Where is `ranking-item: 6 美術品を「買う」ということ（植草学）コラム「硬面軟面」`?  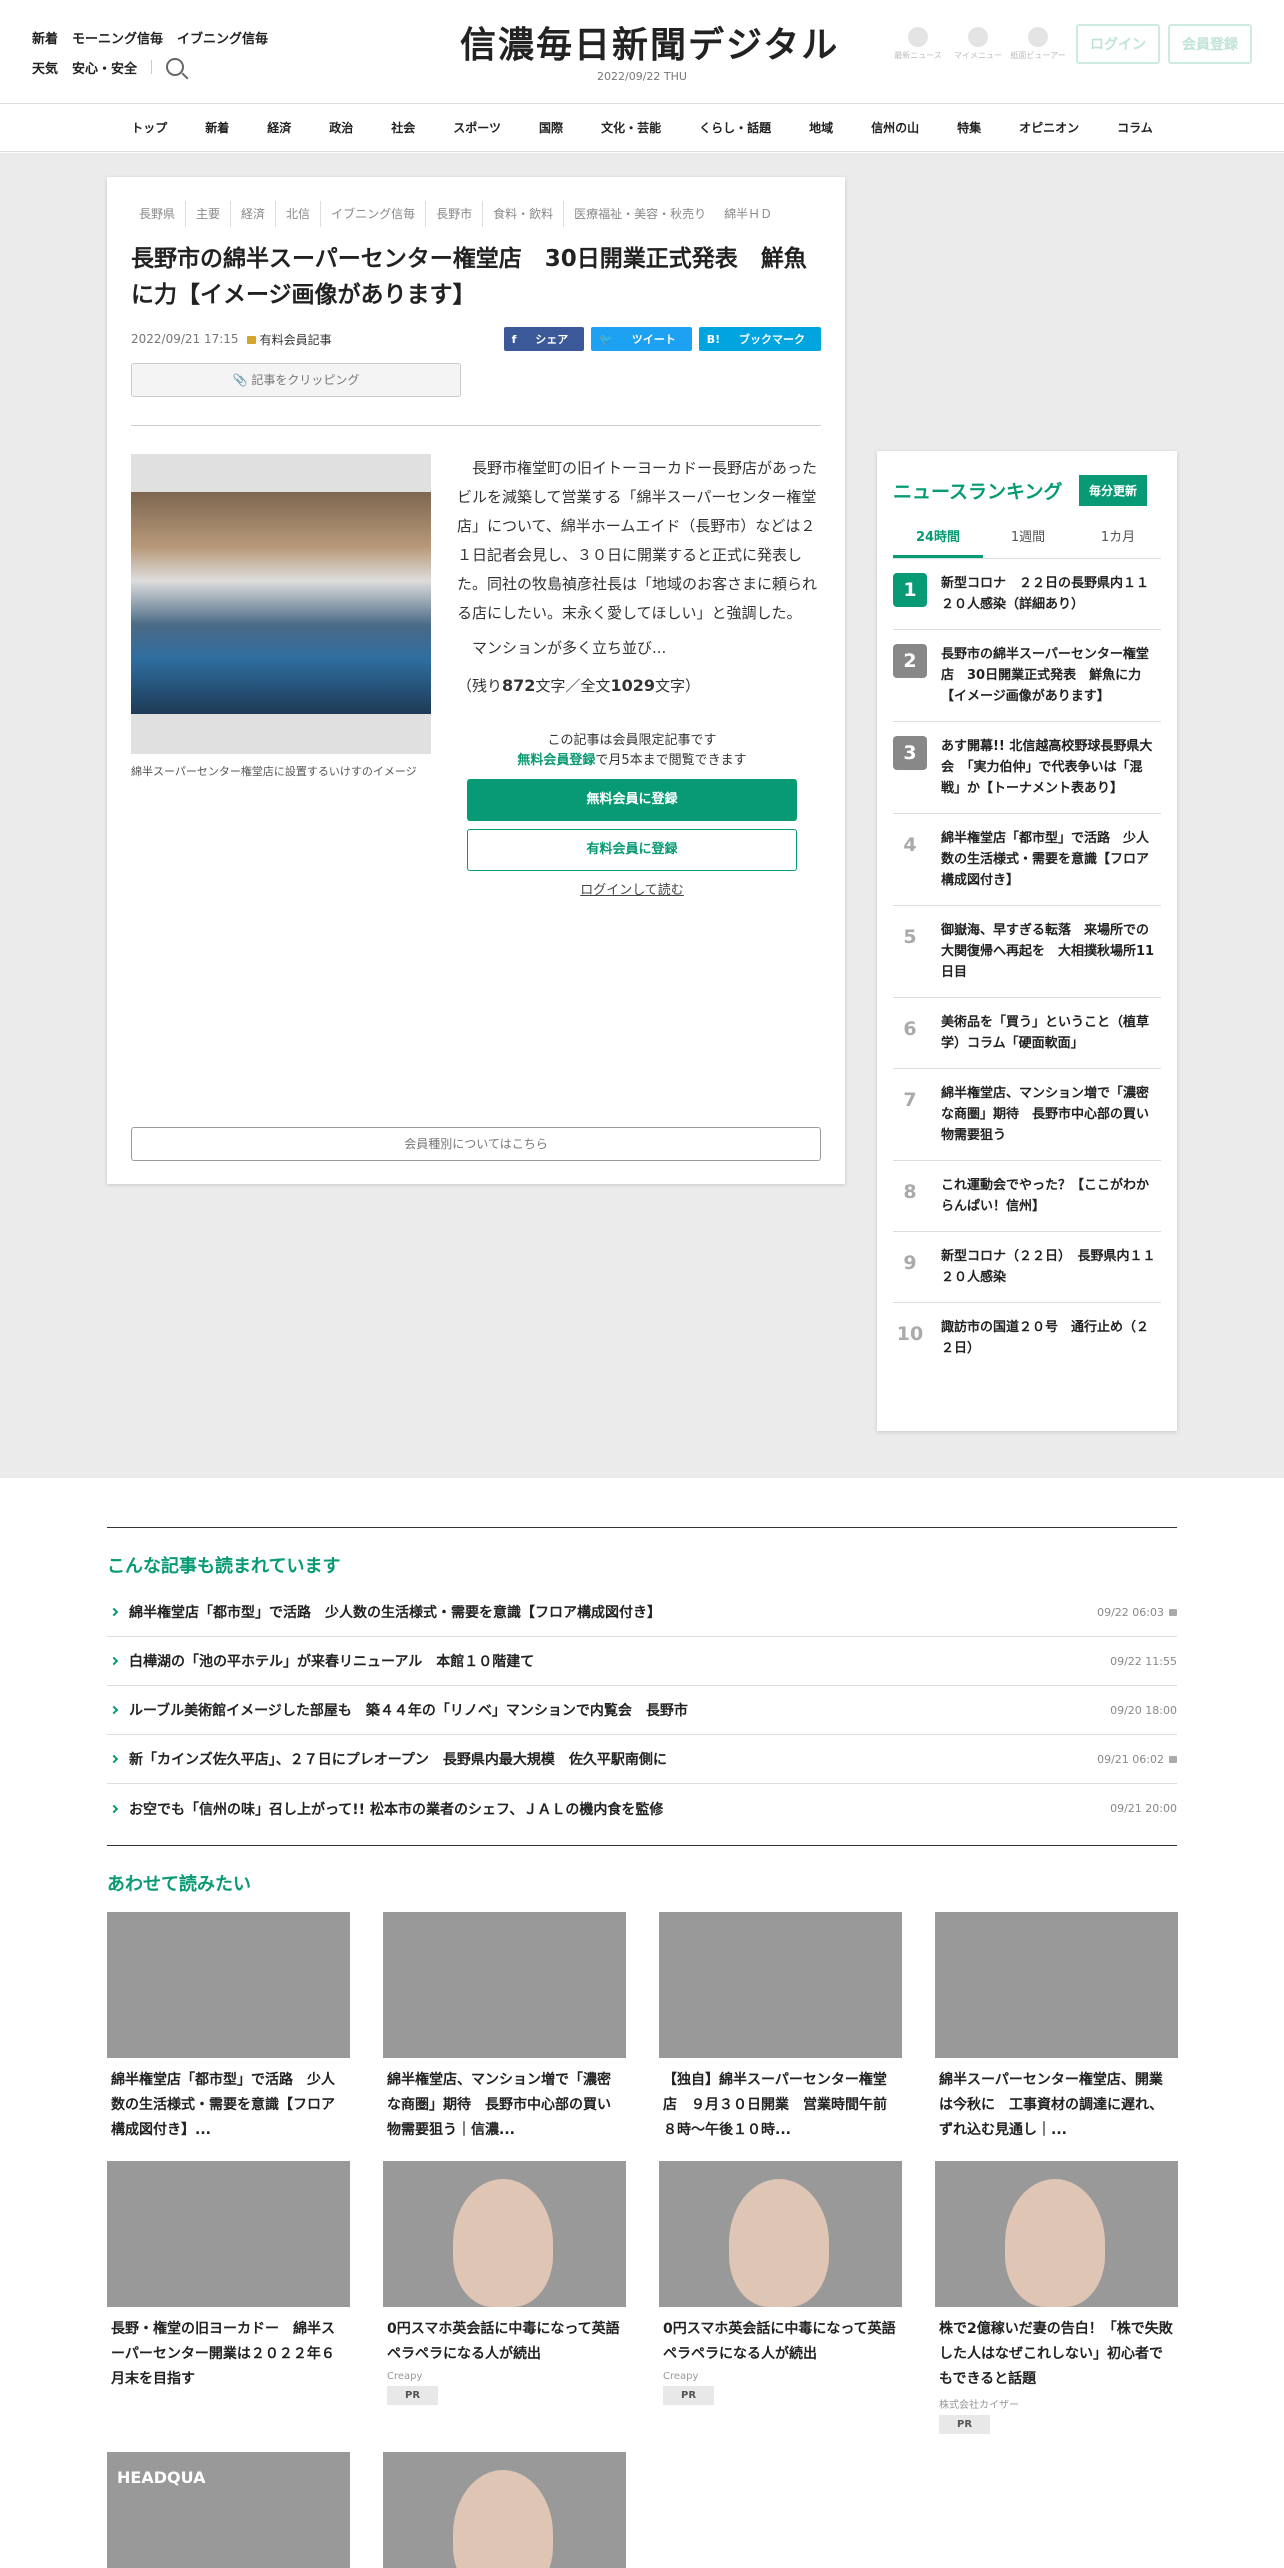 ranking-item: 6 美術品を「買う」ということ（植草学）コラム「硬面軟面」 is located at coordinates (1027, 1033).